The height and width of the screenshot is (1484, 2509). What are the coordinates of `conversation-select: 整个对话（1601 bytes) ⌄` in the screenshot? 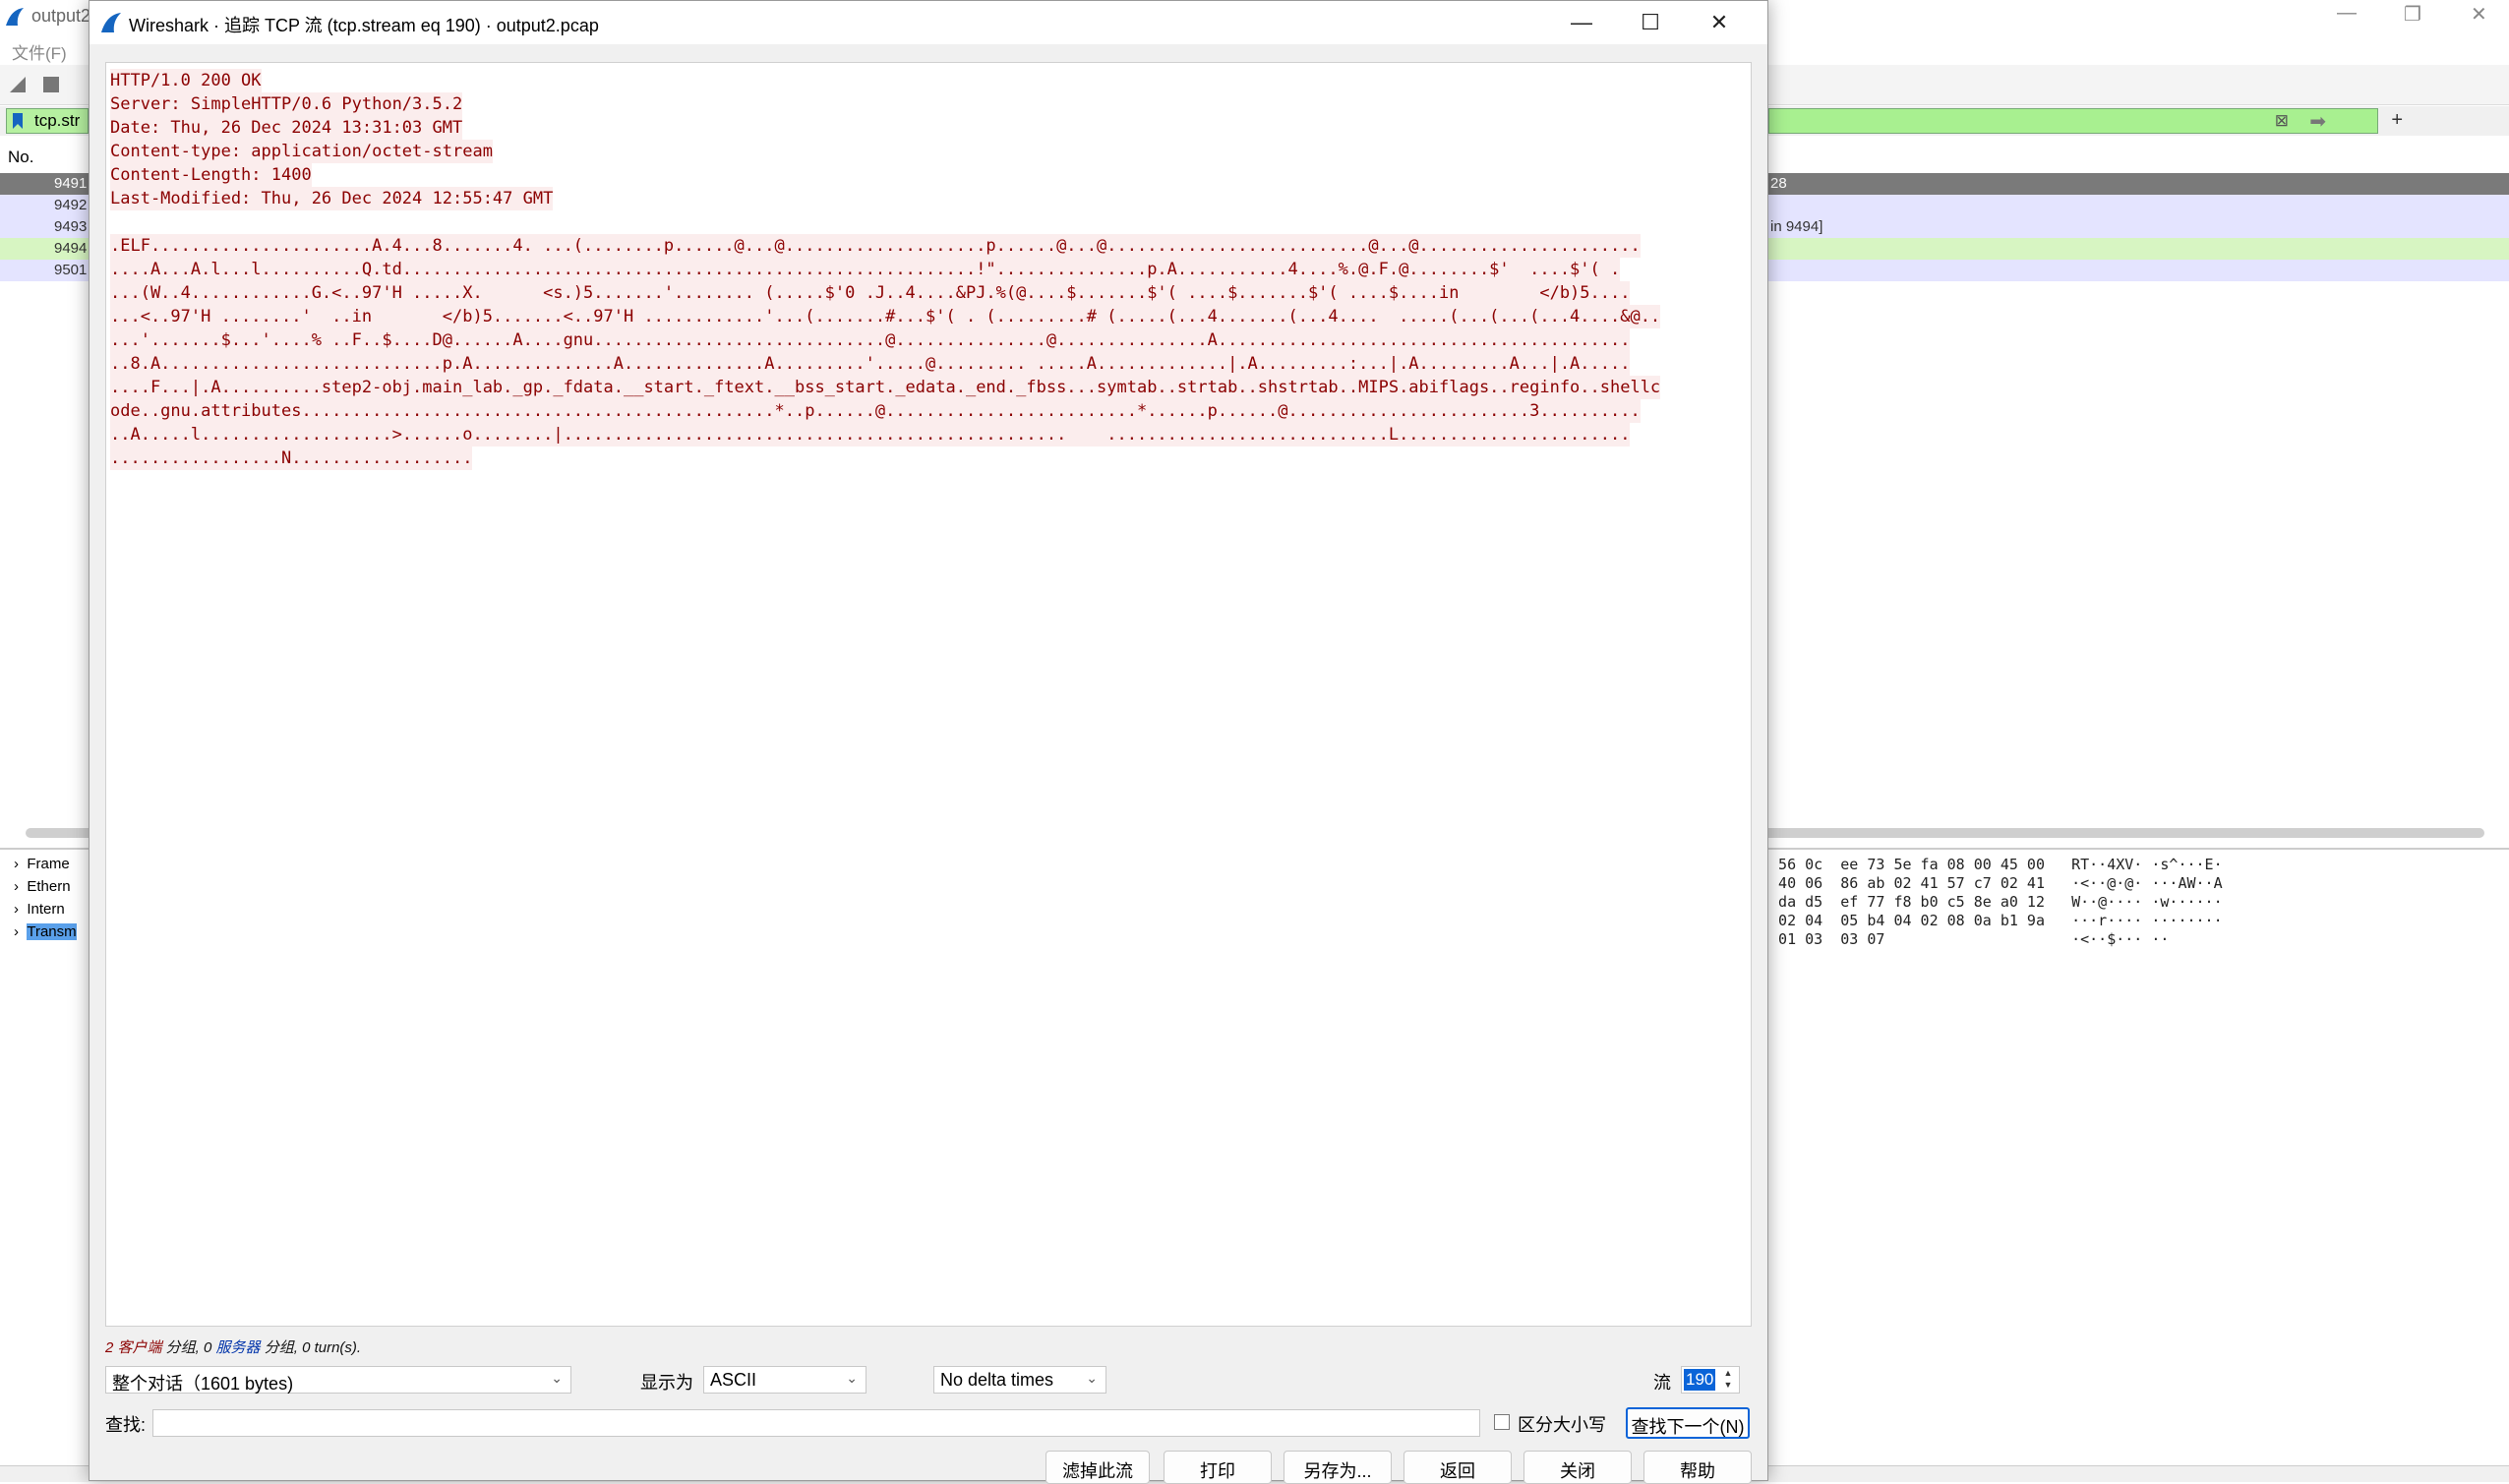 It's located at (338, 1380).